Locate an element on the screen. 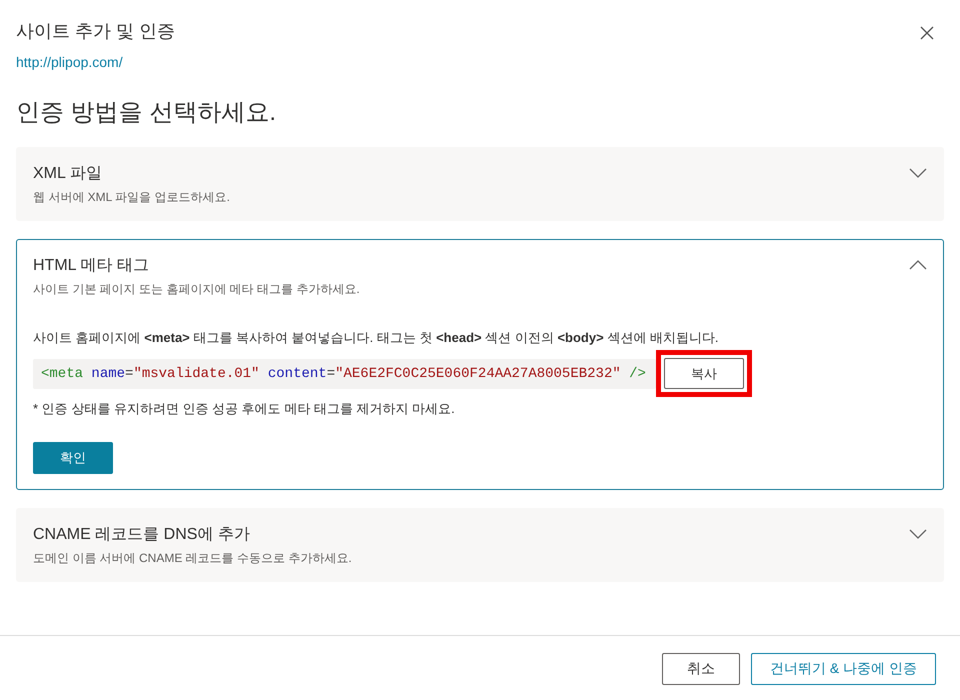  skip-button: 건너뛰기 & 나중에 인증 is located at coordinates (843, 669).